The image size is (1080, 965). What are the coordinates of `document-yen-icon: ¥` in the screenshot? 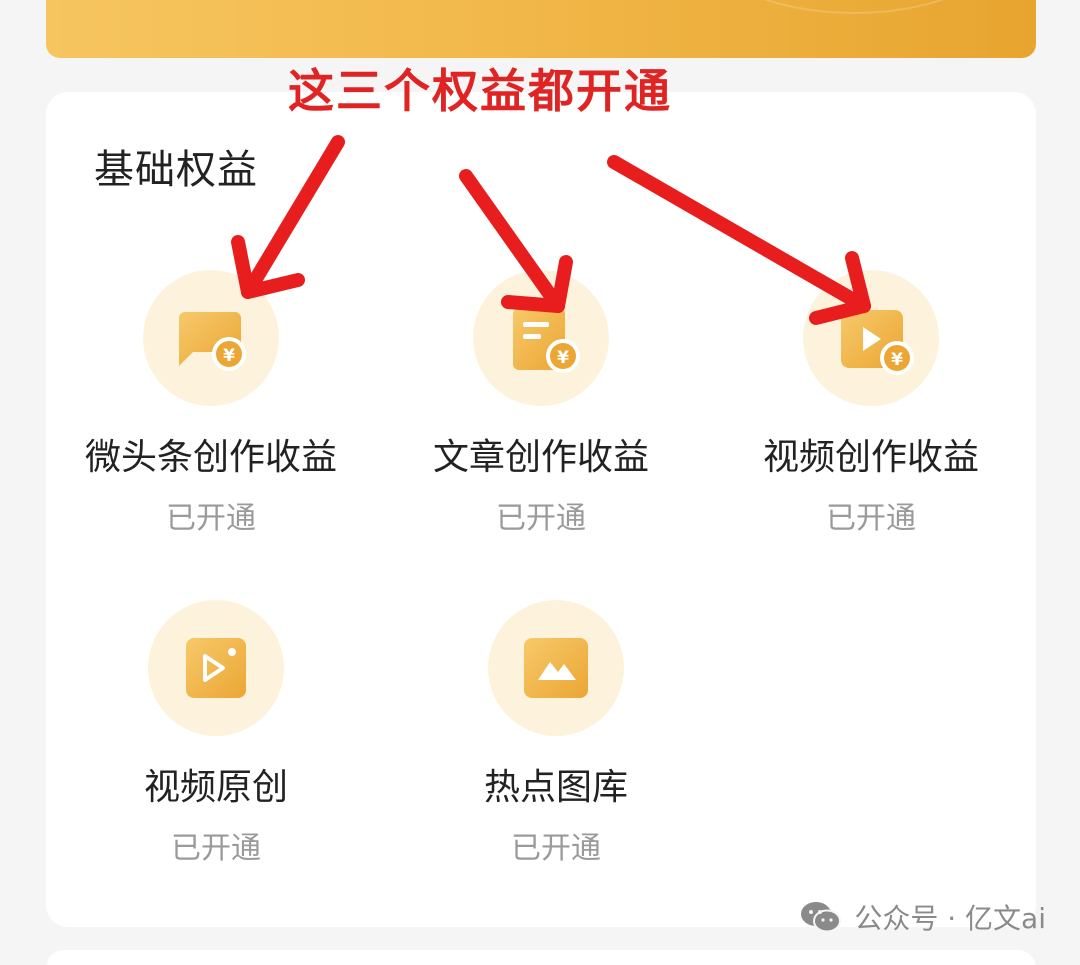 It's located at (541, 338).